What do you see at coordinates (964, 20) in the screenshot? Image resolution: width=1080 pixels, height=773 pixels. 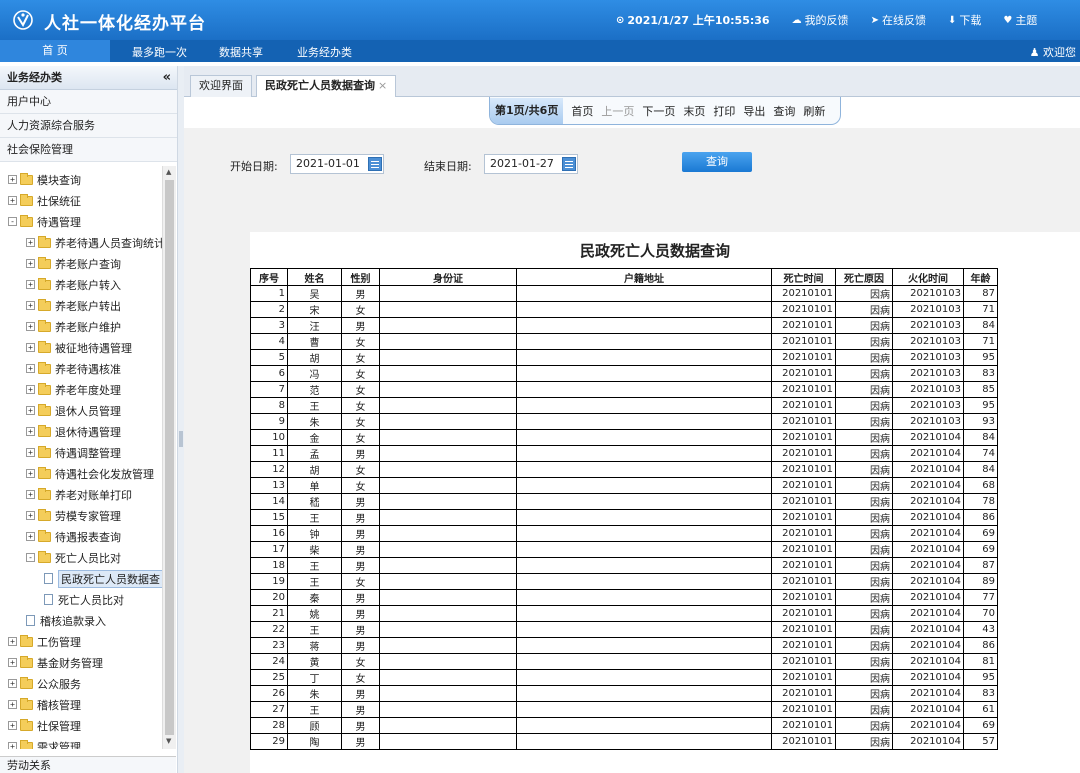 I see `download-link: ⬇ 下载` at bounding box center [964, 20].